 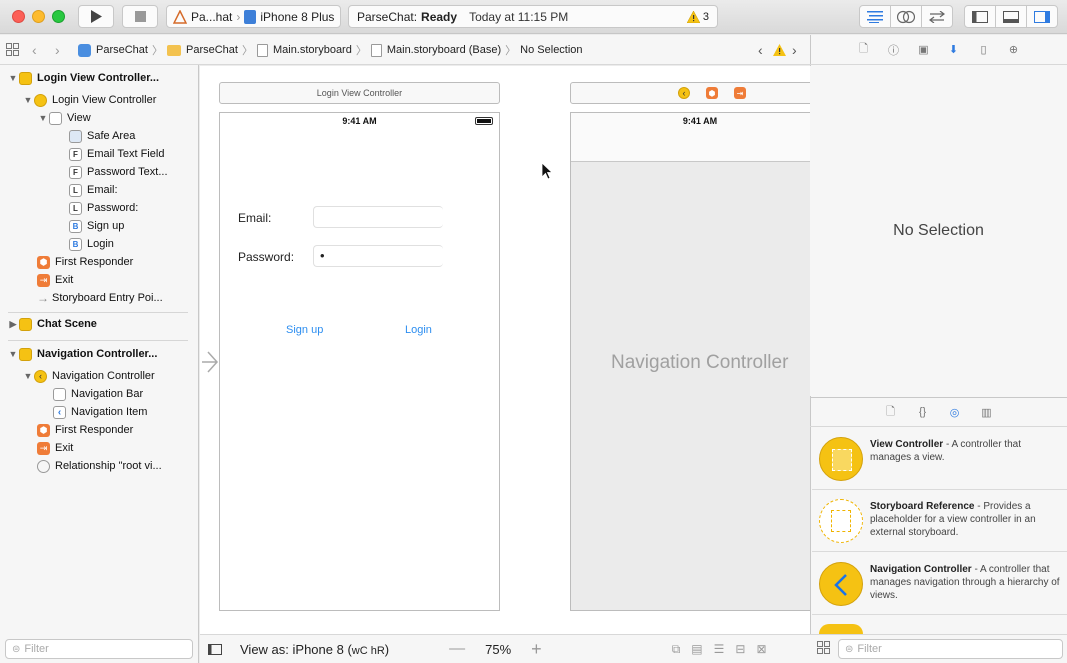 I want to click on outline-signup-button: B Sign up, so click(x=96, y=226).